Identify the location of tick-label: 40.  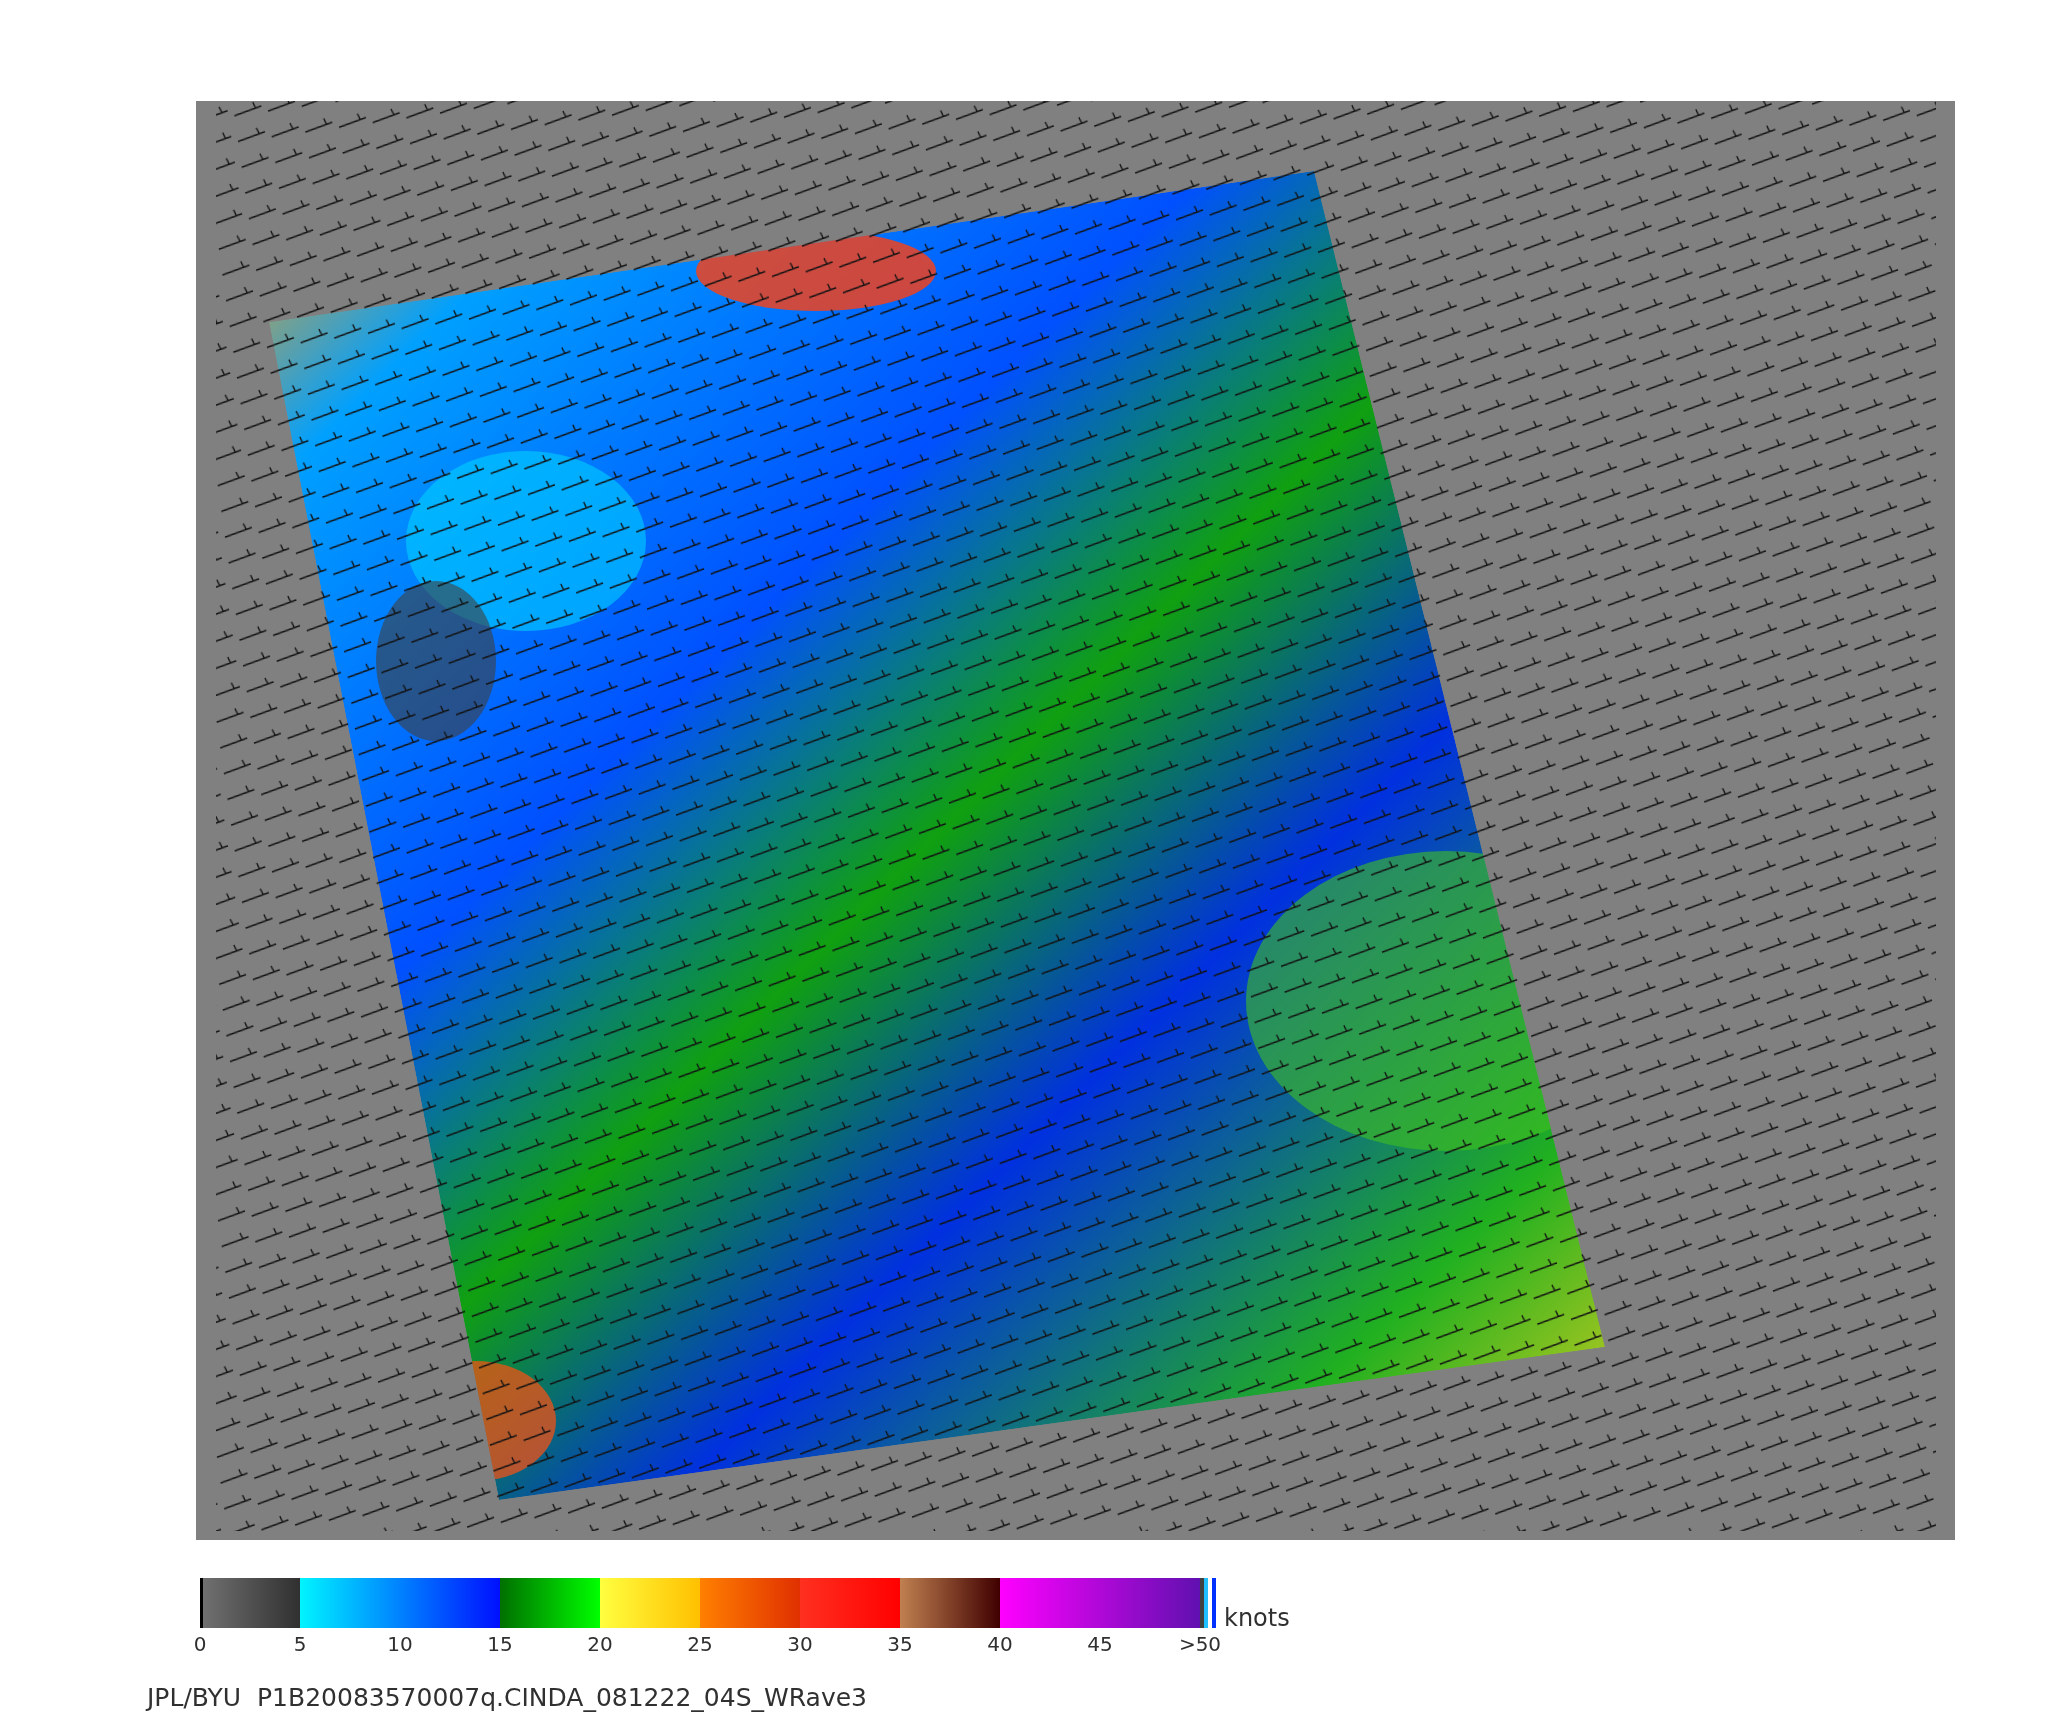
(1000, 1644).